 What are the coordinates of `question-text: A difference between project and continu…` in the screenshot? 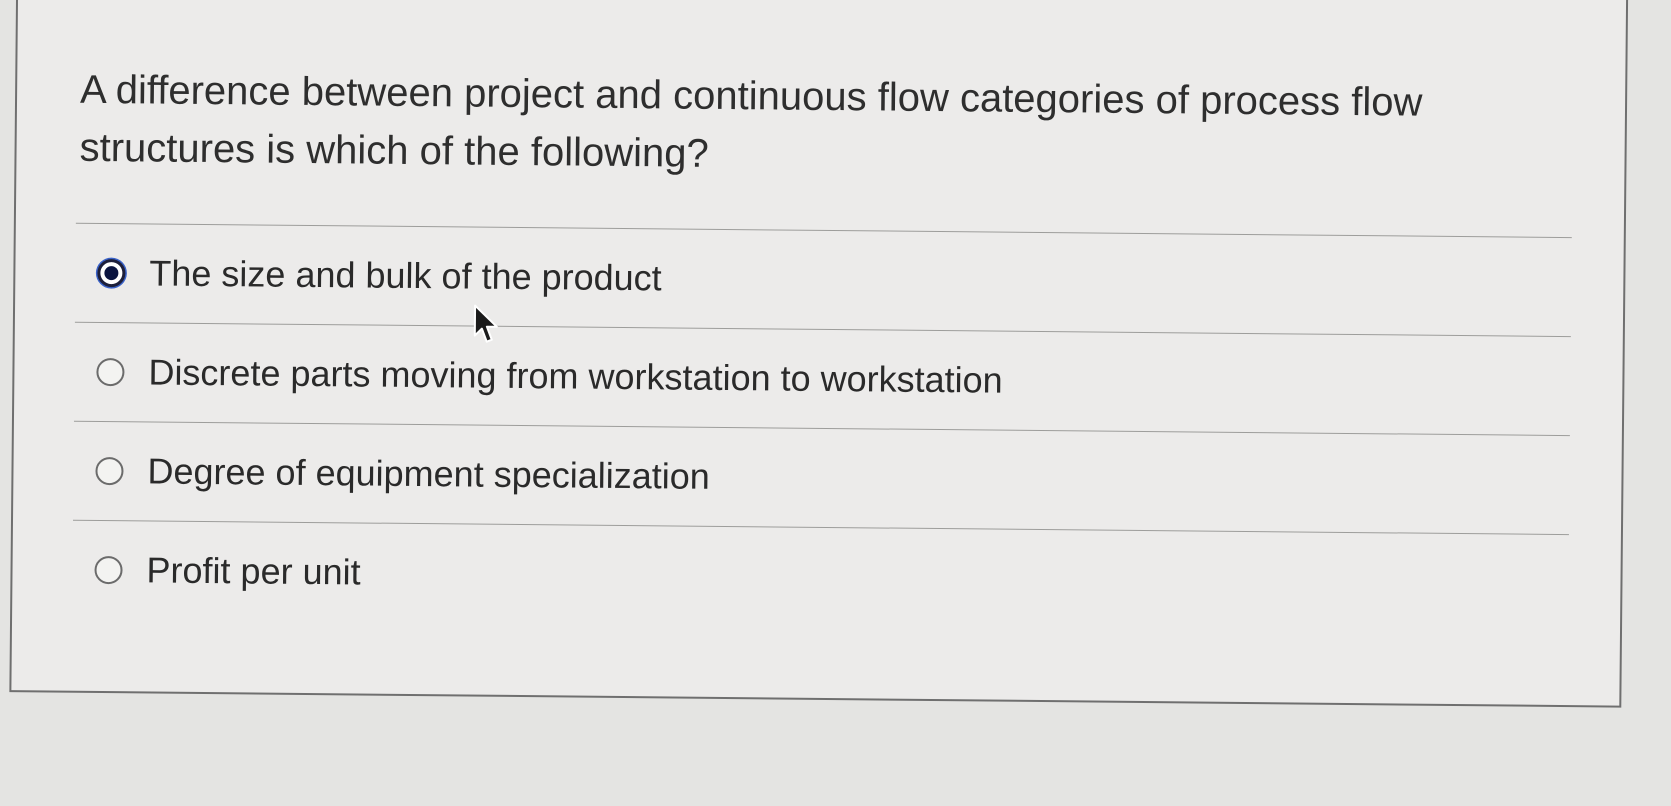 It's located at (751, 121).